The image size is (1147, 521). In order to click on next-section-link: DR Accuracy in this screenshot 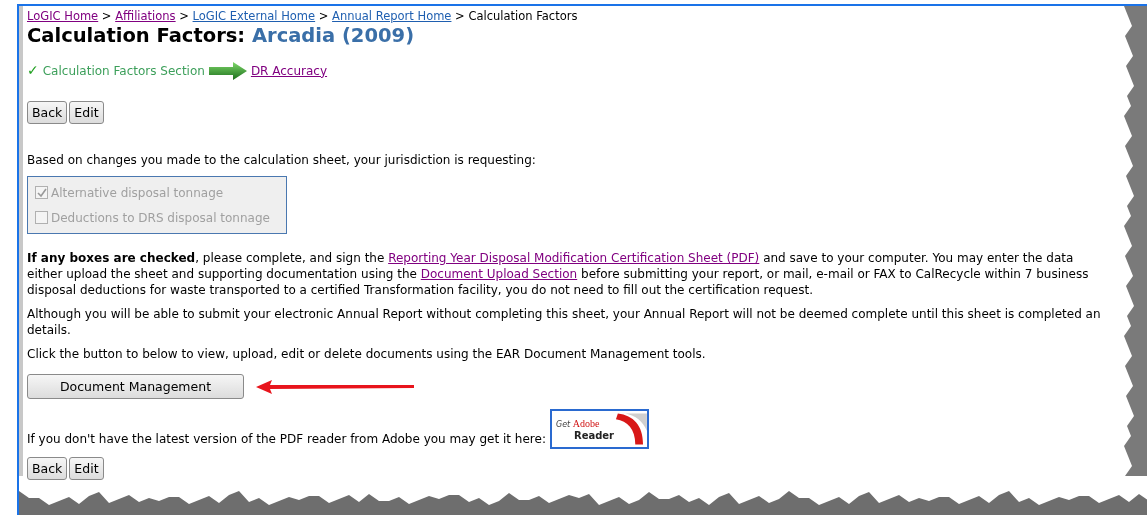, I will do `click(289, 70)`.